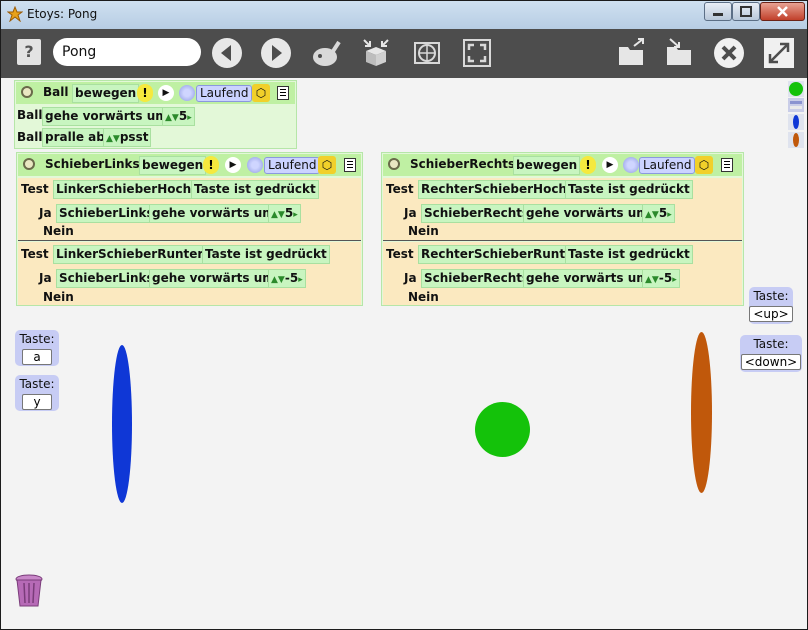 The height and width of the screenshot is (630, 808). Describe the element at coordinates (62, 14) in the screenshot. I see `window-title: Etoys: Pong` at that location.